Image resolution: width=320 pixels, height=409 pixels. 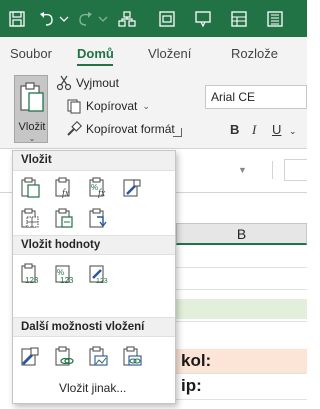 I want to click on font-name-box: Arial CE, so click(x=256, y=97).